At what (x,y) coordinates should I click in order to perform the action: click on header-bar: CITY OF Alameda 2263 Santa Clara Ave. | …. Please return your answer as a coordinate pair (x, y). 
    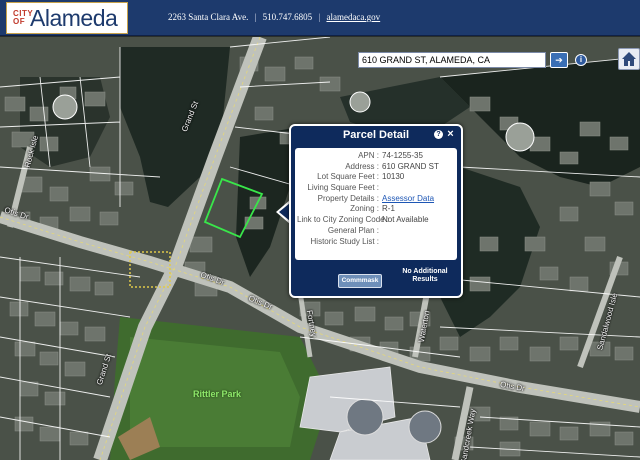
    Looking at the image, I should click on (320, 18).